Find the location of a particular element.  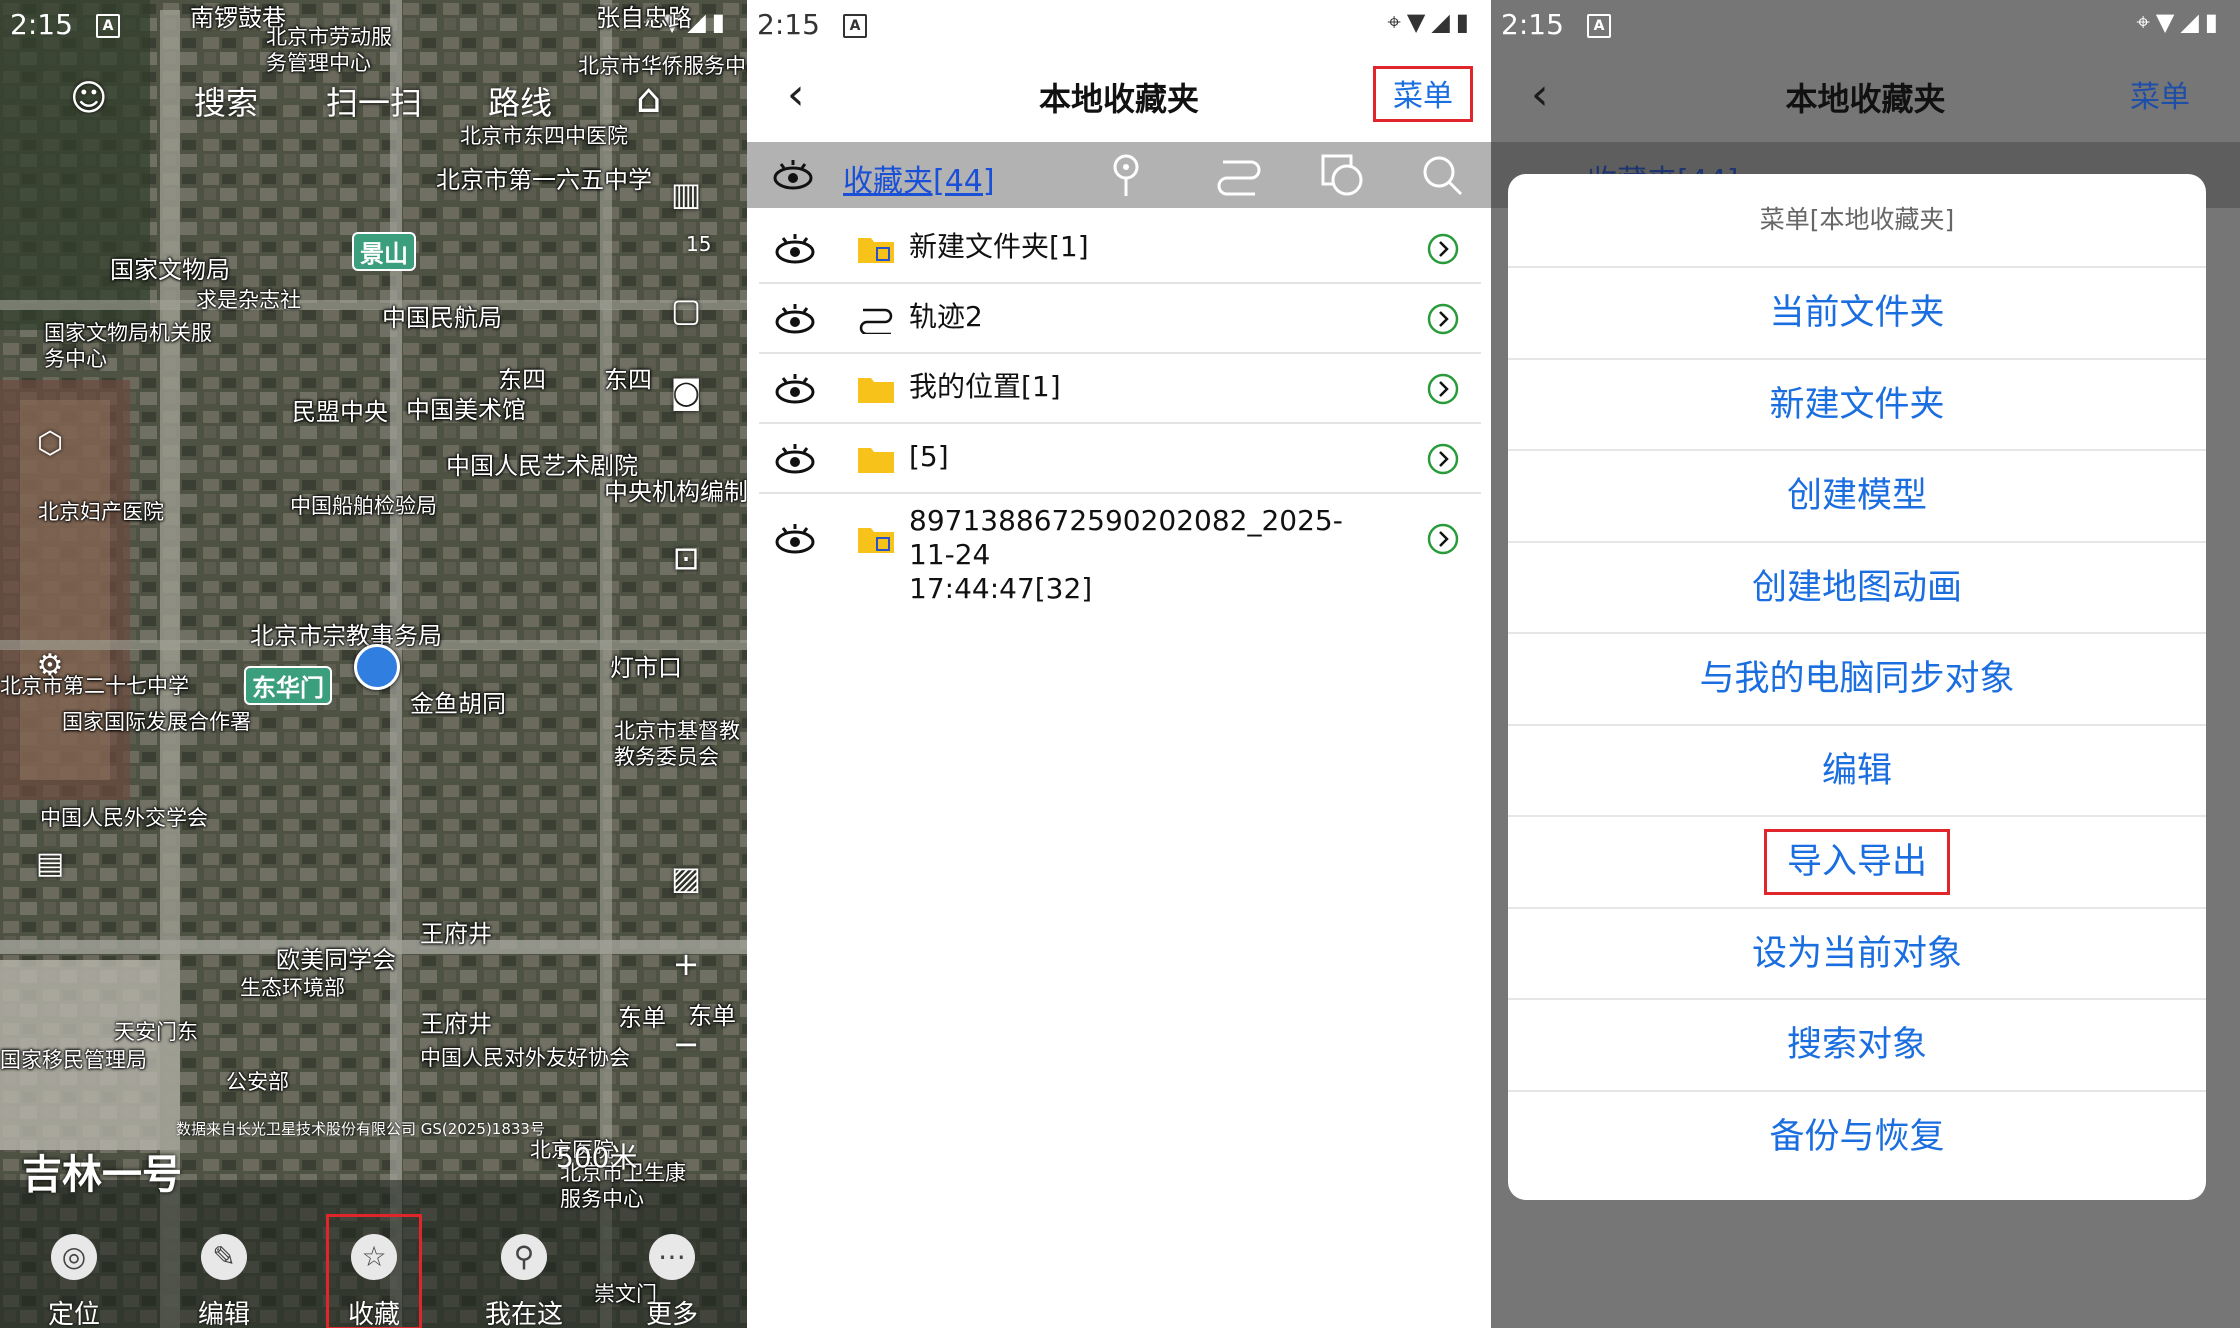

menu-item-set-current: 设为当前对象 is located at coordinates (1857, 954).